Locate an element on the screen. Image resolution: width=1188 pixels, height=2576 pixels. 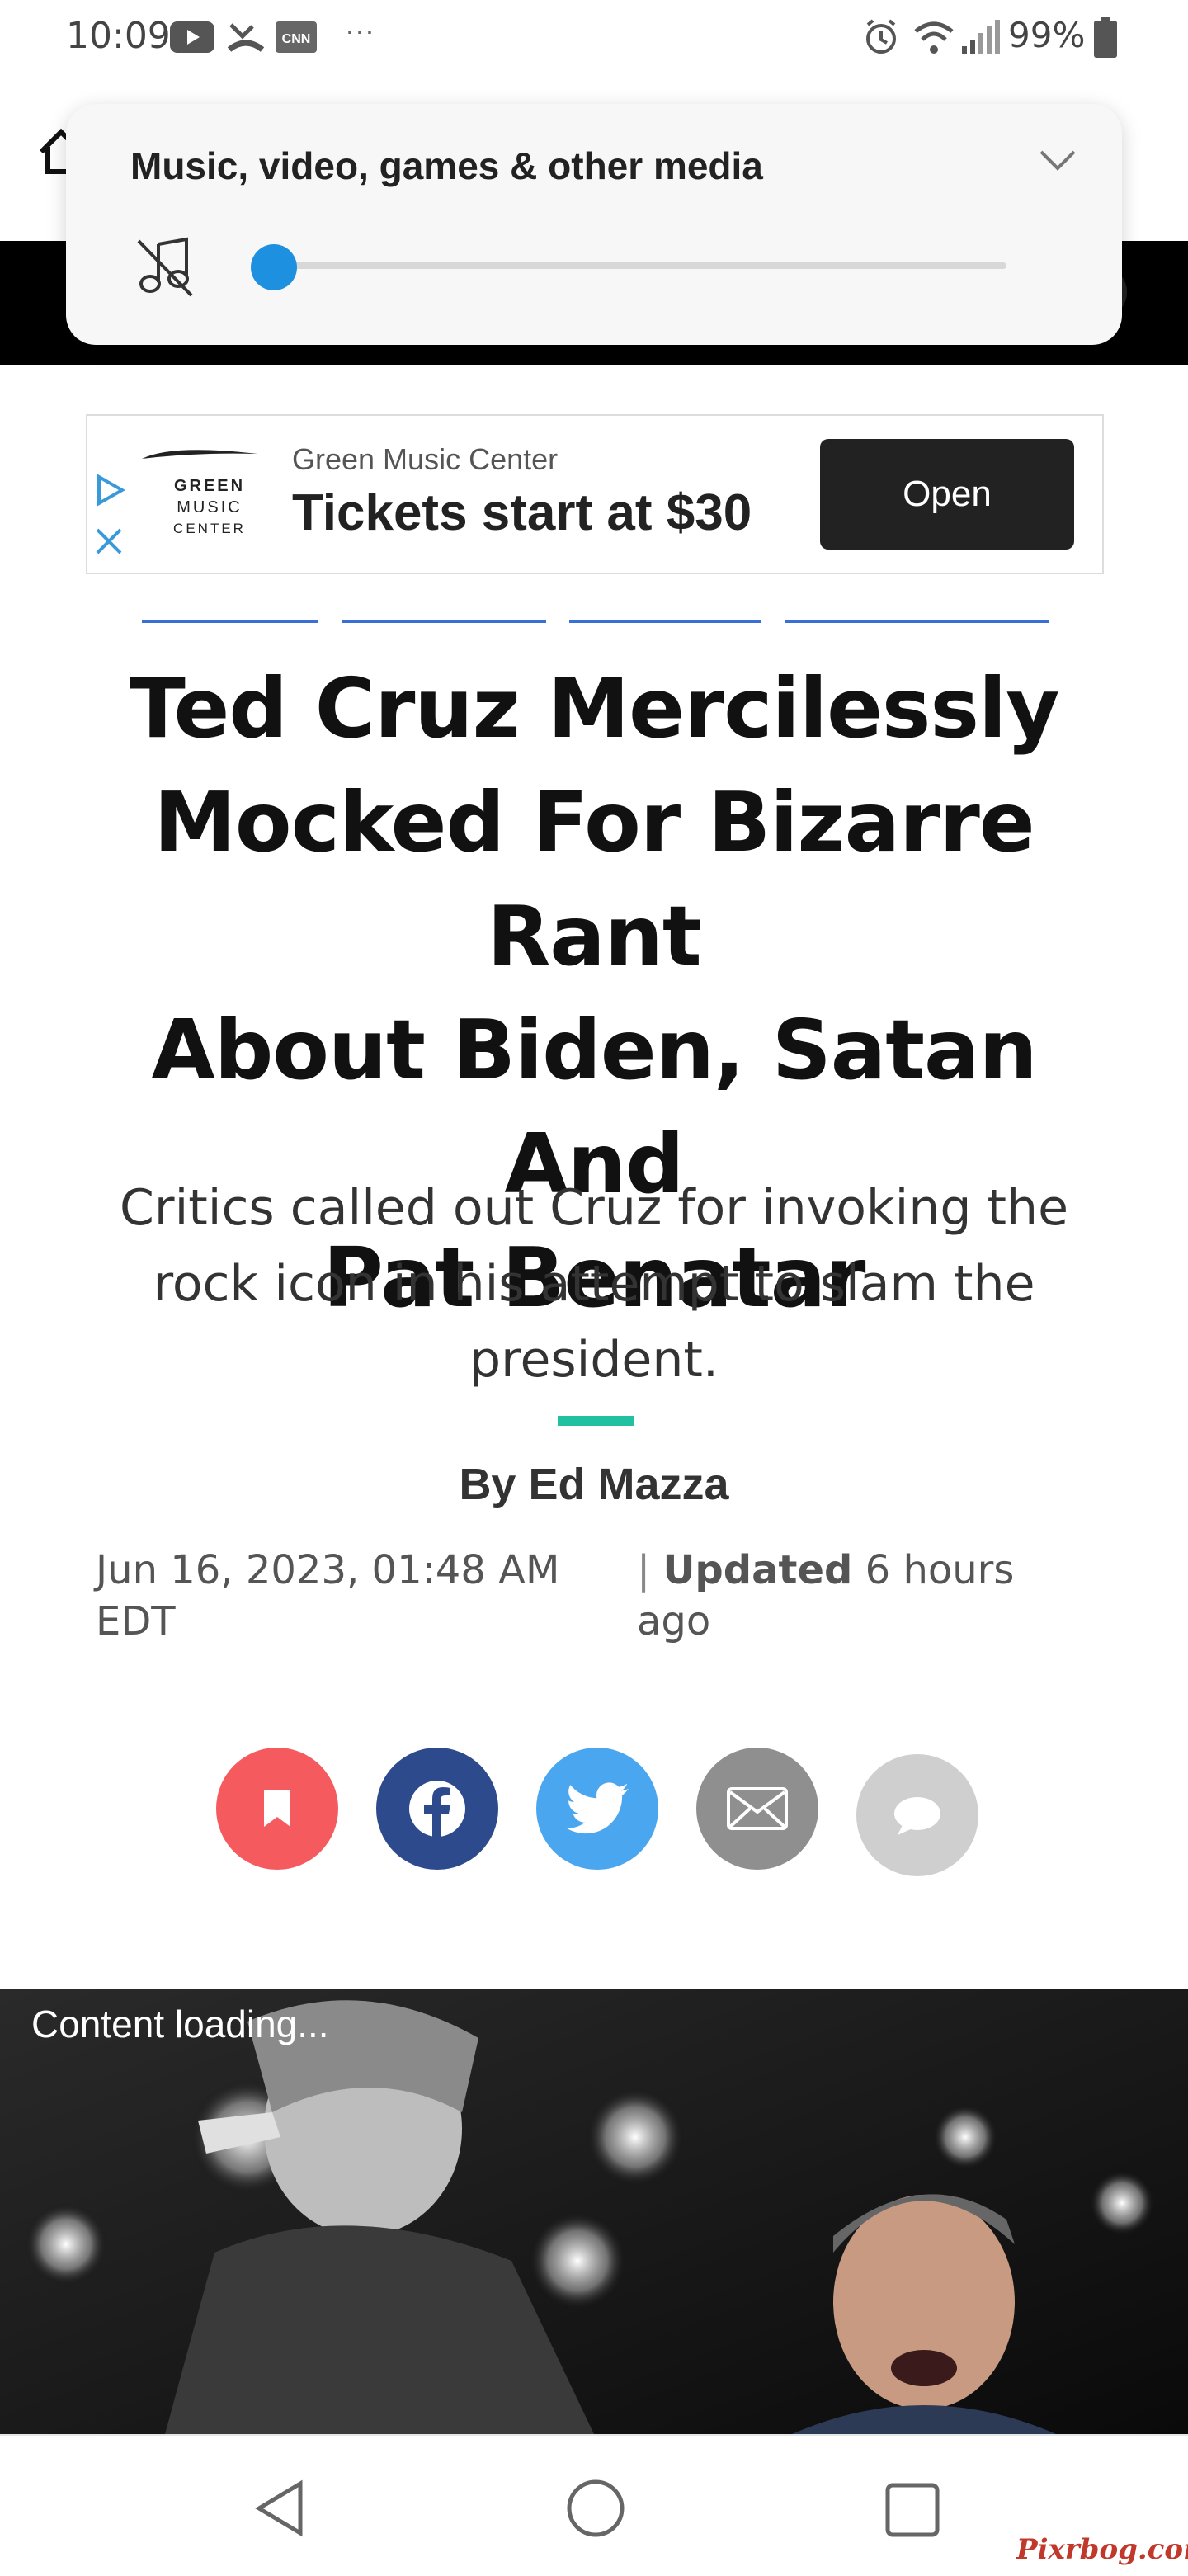
svg-text: CNN is located at coordinates (296, 39).